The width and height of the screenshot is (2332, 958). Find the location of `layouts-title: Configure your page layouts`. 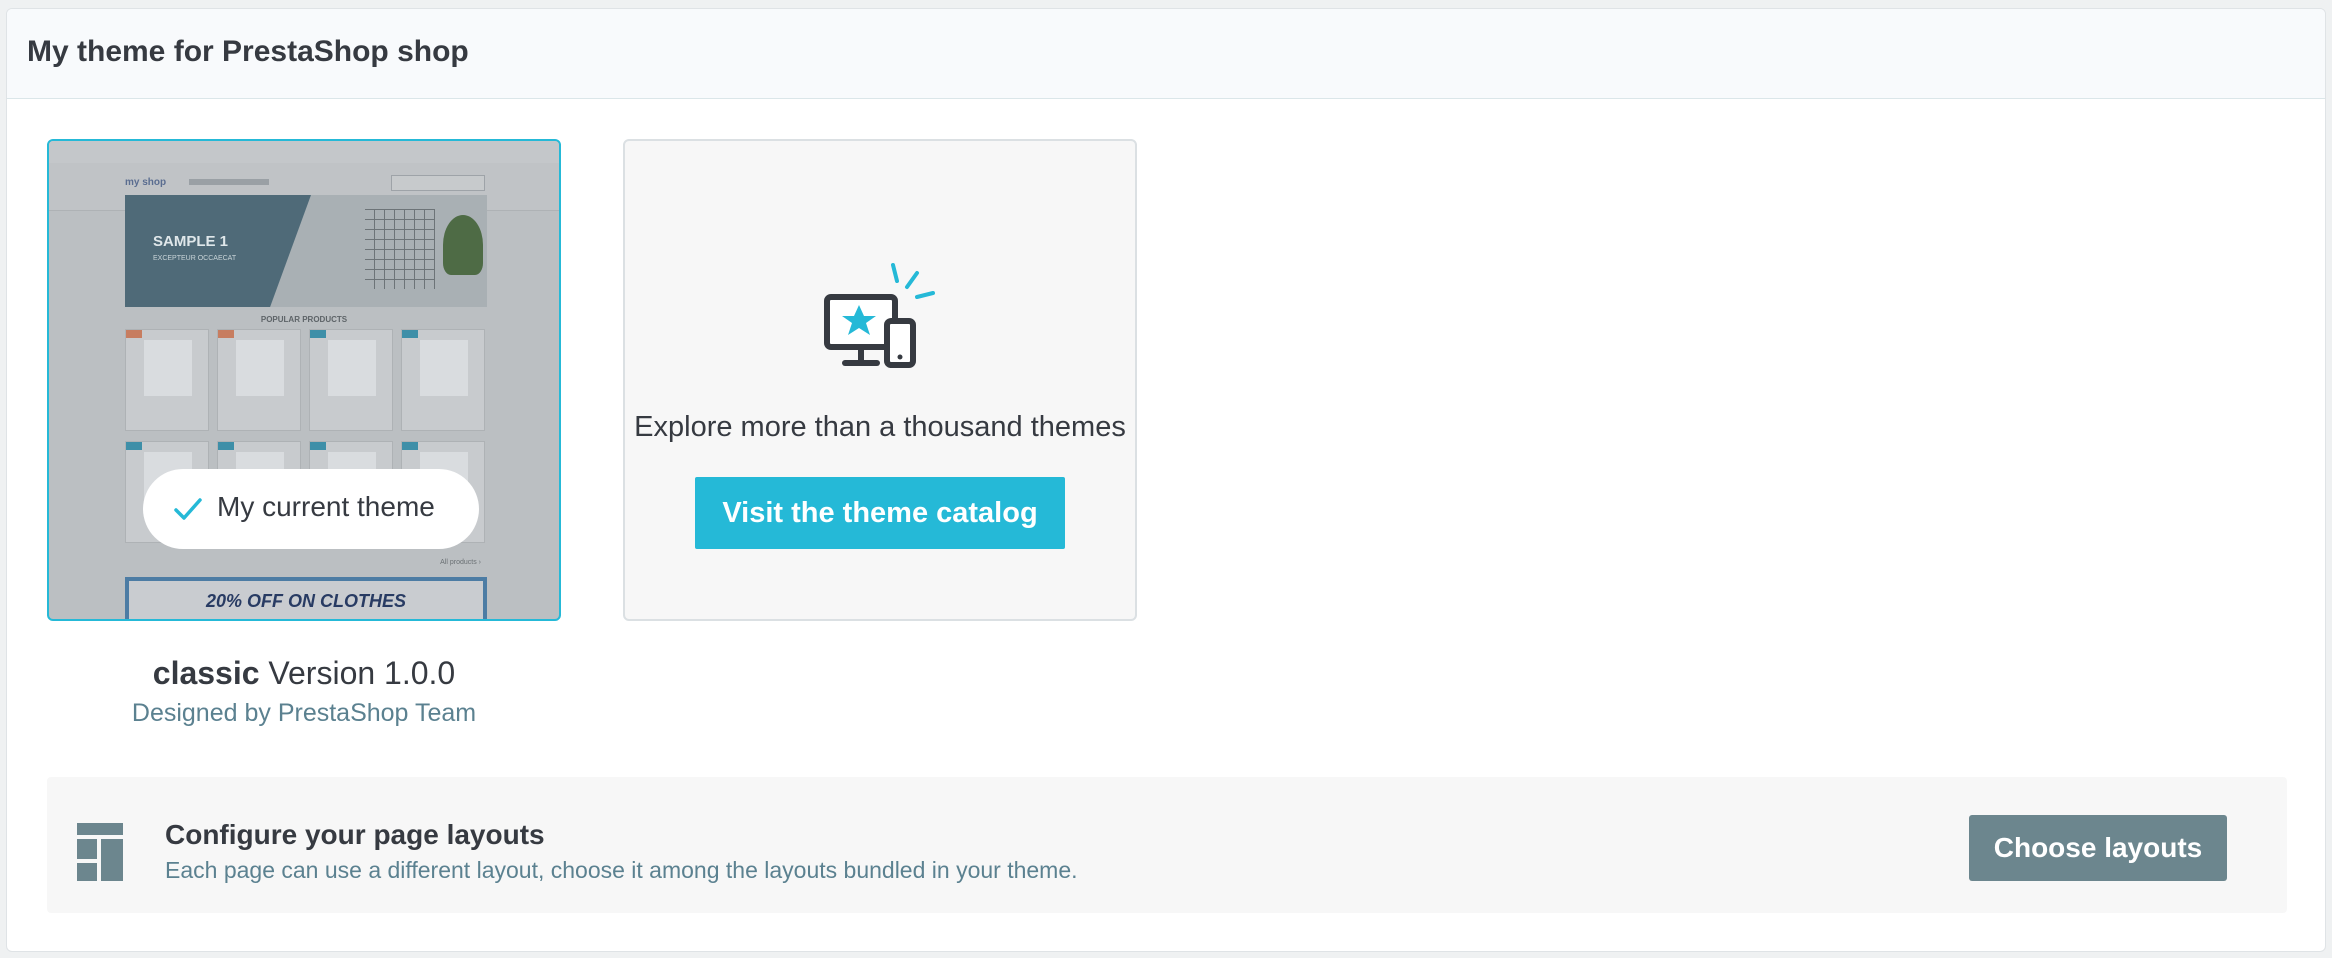

layouts-title: Configure your page layouts is located at coordinates (355, 834).